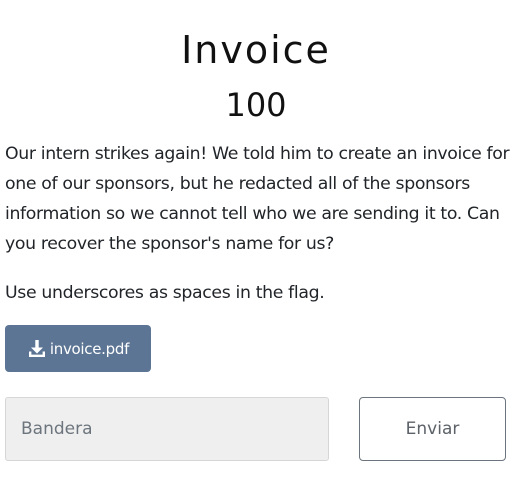 This screenshot has width=525, height=481. I want to click on challenge-name: Invoice, so click(256, 50).